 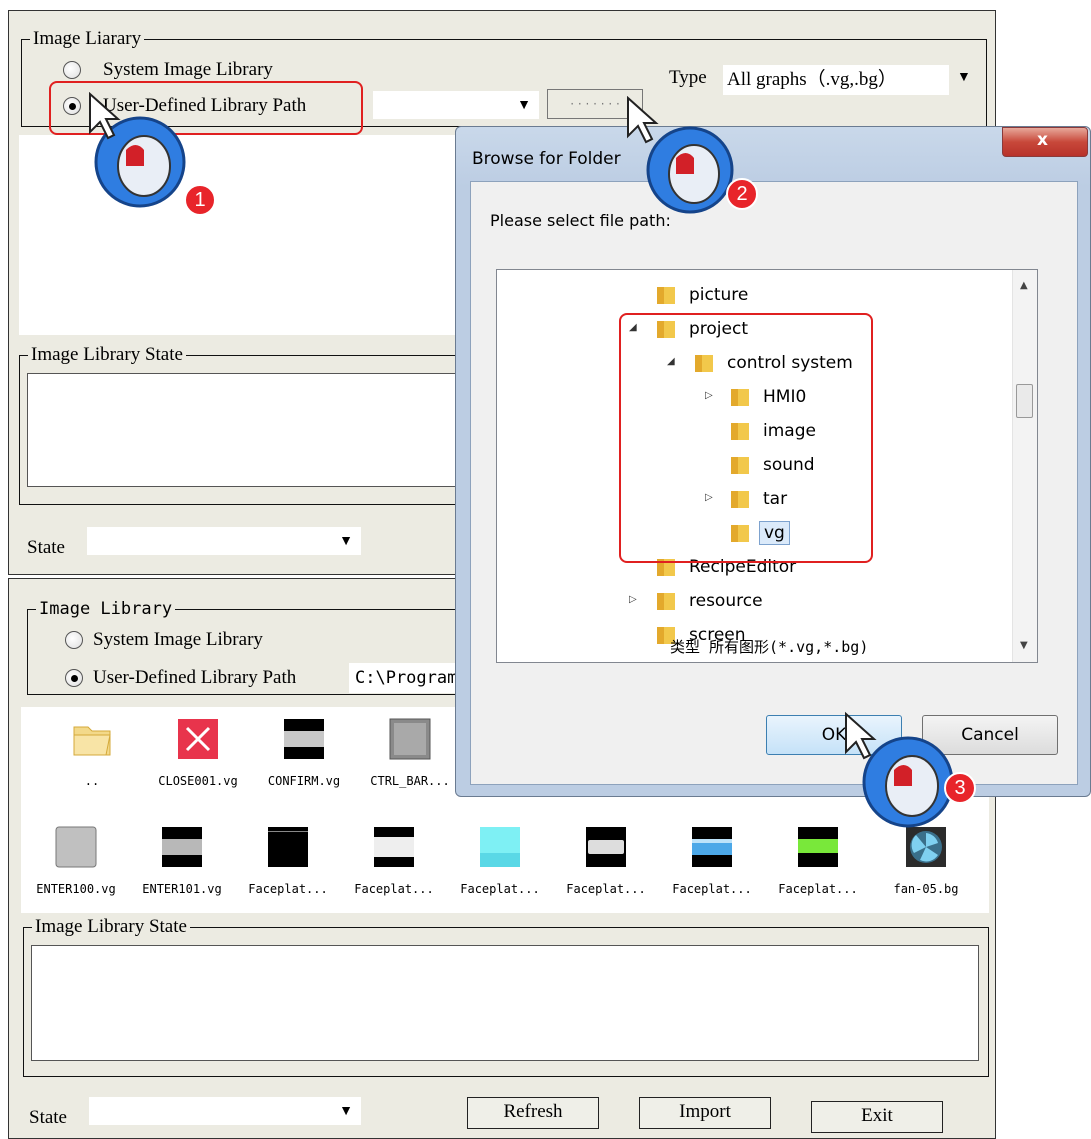 What do you see at coordinates (877, 1117) in the screenshot?
I see `exit-button: Exit` at bounding box center [877, 1117].